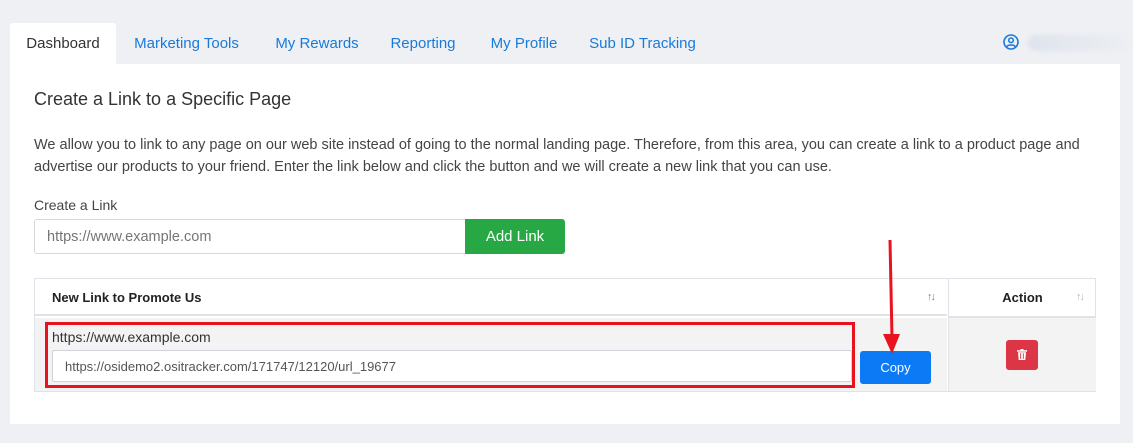  What do you see at coordinates (249, 236) in the screenshot?
I see `link-url-input` at bounding box center [249, 236].